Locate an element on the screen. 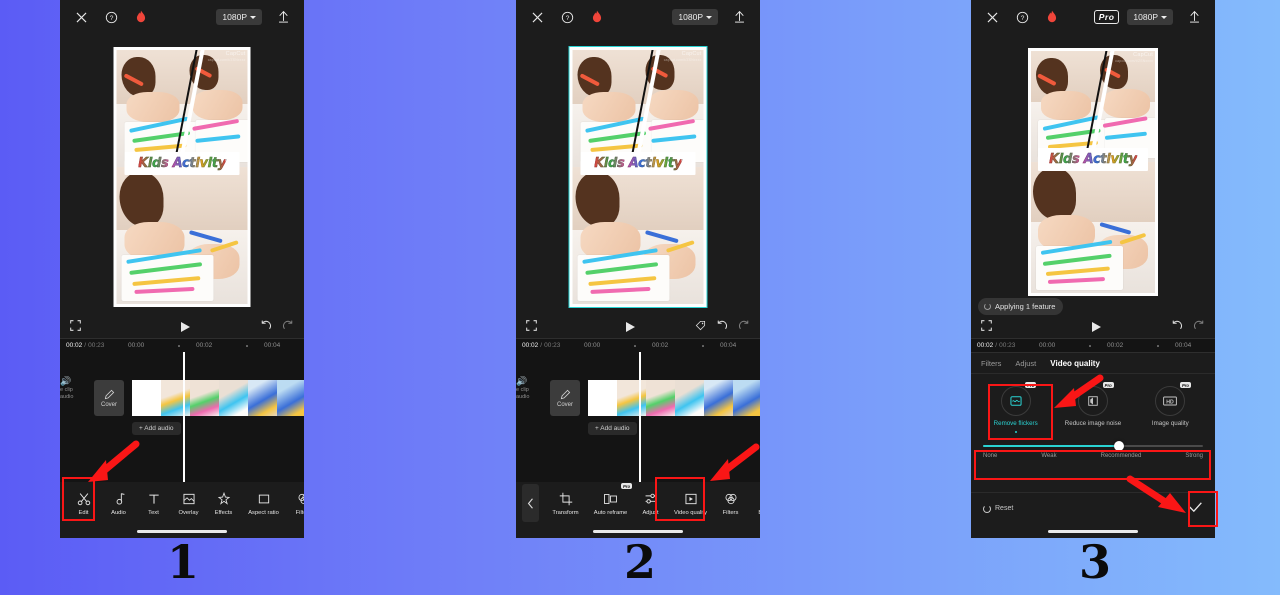 The height and width of the screenshot is (595, 1280). tag-icon is located at coordinates (700, 327).